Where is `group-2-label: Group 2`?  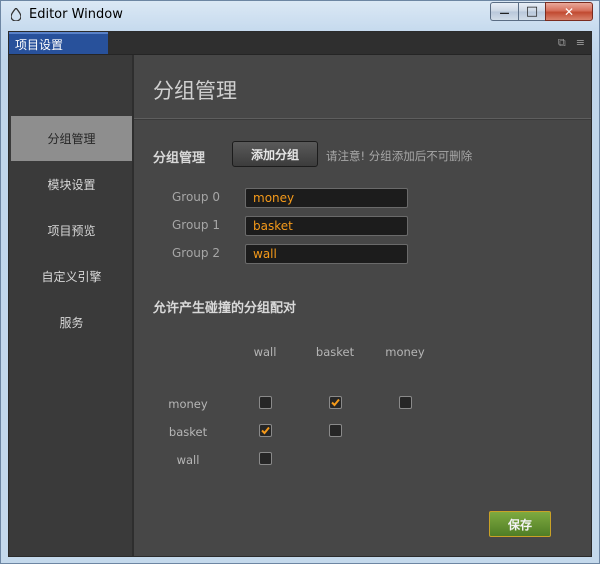 group-2-label: Group 2 is located at coordinates (196, 253).